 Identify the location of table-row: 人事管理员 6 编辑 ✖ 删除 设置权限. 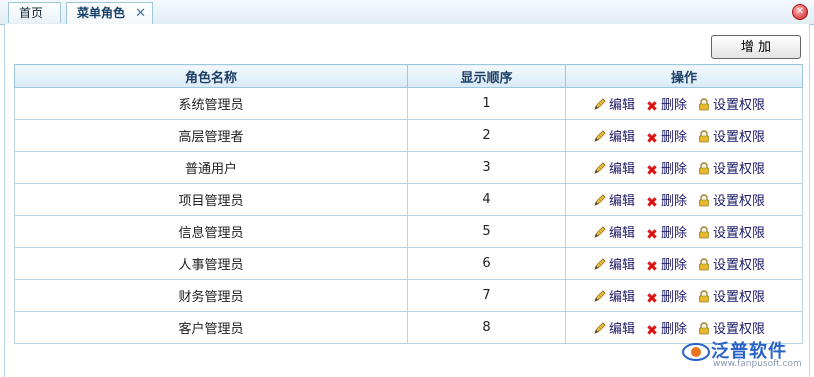
(408, 263).